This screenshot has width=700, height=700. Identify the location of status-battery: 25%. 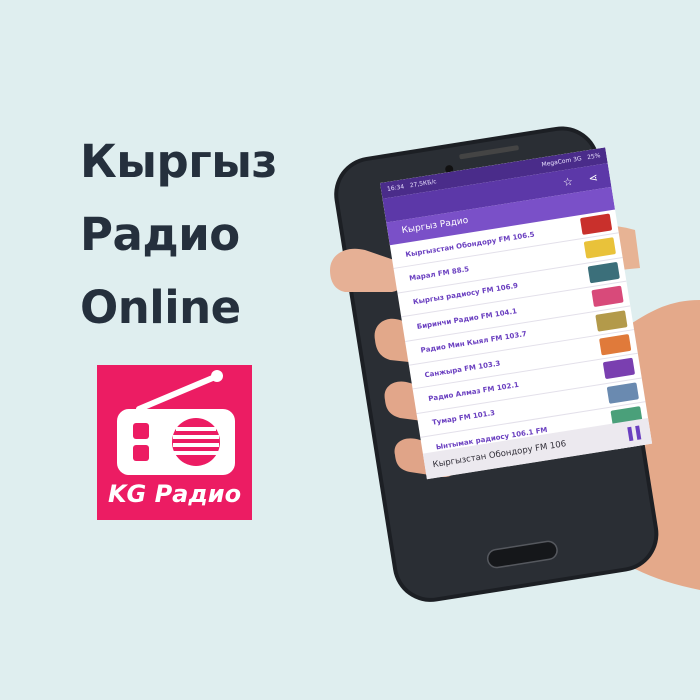
(593, 157).